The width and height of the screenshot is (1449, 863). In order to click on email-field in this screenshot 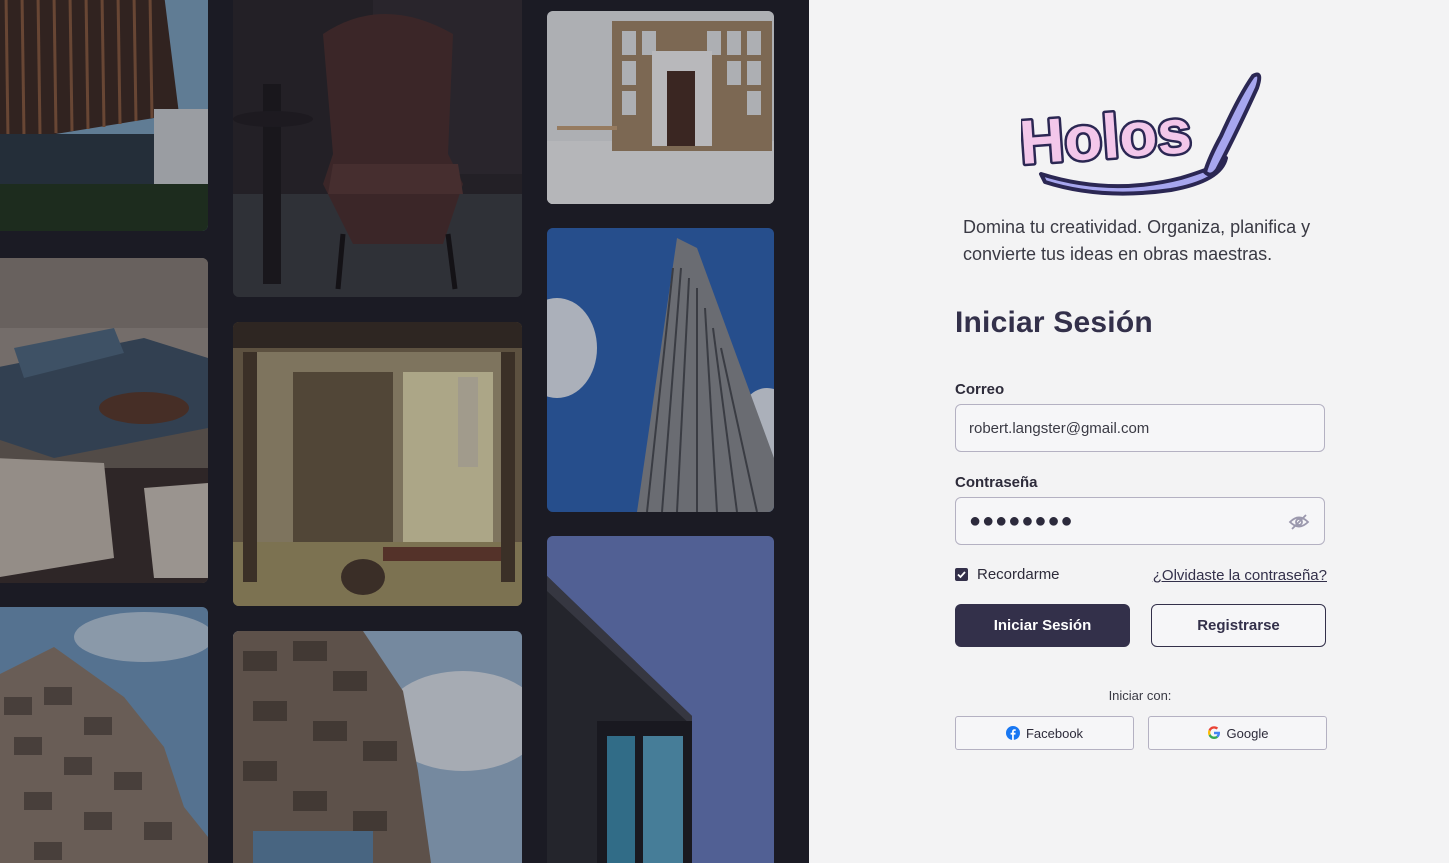, I will do `click(1119, 428)`.